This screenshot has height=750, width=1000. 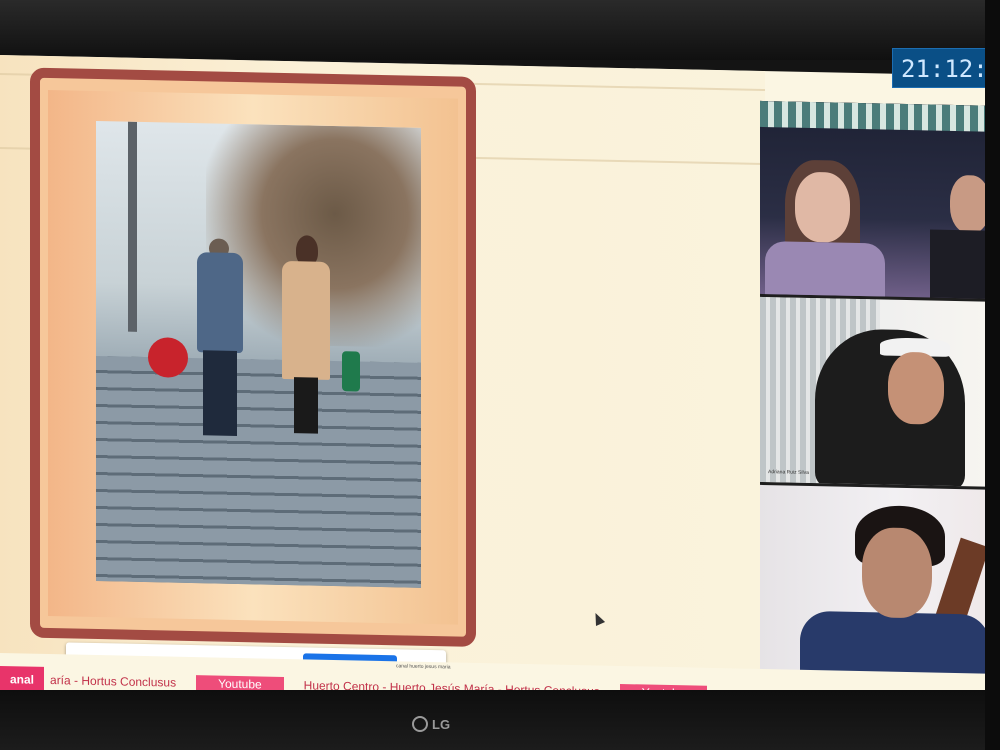 I want to click on ticker-small-label: canal huerto jesus maria, so click(x=423, y=667).